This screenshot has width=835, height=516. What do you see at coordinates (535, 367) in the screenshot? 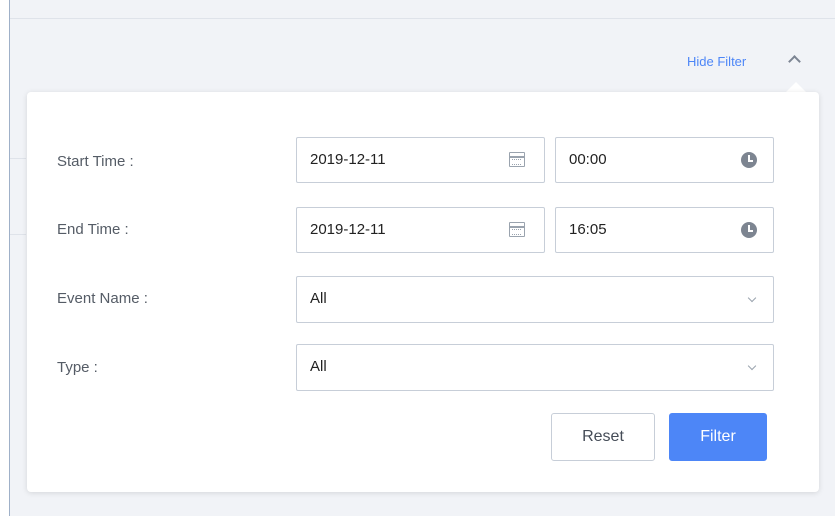
I see `type-select: All` at bounding box center [535, 367].